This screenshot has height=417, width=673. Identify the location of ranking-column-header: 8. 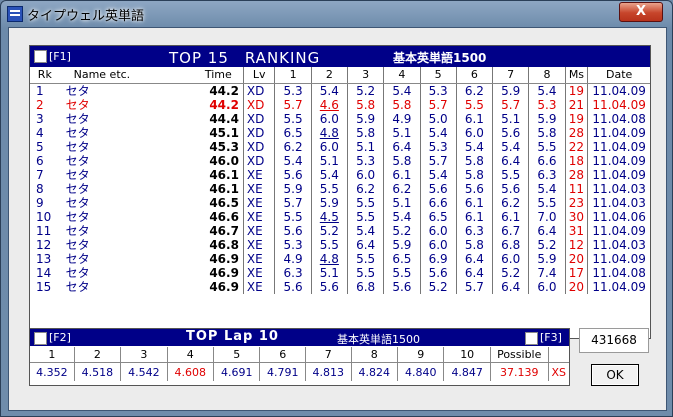
(547, 75).